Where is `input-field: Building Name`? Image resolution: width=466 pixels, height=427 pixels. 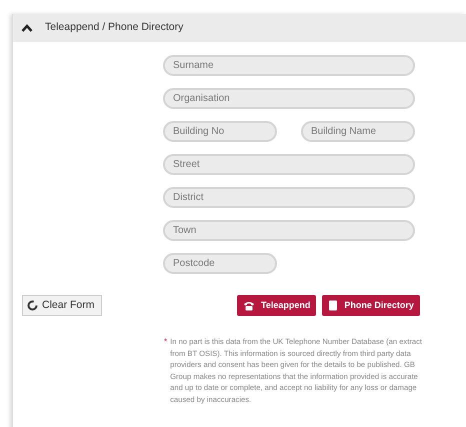
input-field: Building Name is located at coordinates (358, 131).